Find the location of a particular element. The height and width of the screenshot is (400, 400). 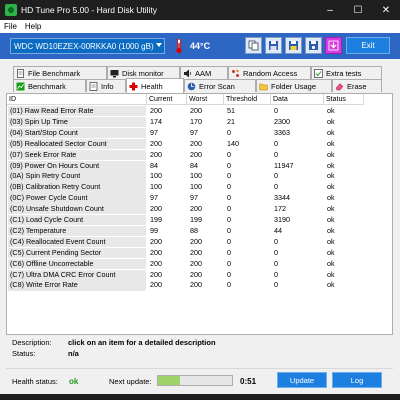

save-all-button is located at coordinates (293, 45).